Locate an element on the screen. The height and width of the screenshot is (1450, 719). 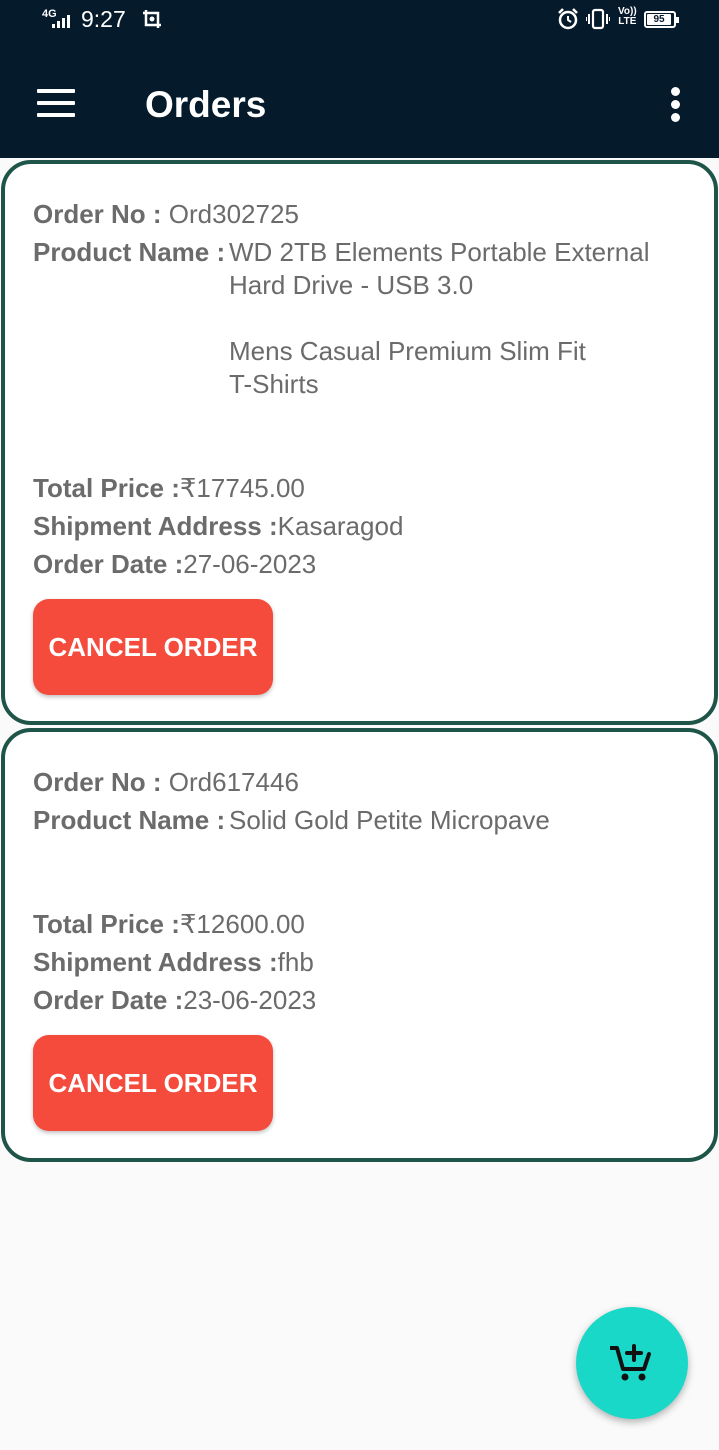
add-to-cart-button is located at coordinates (632, 1363).